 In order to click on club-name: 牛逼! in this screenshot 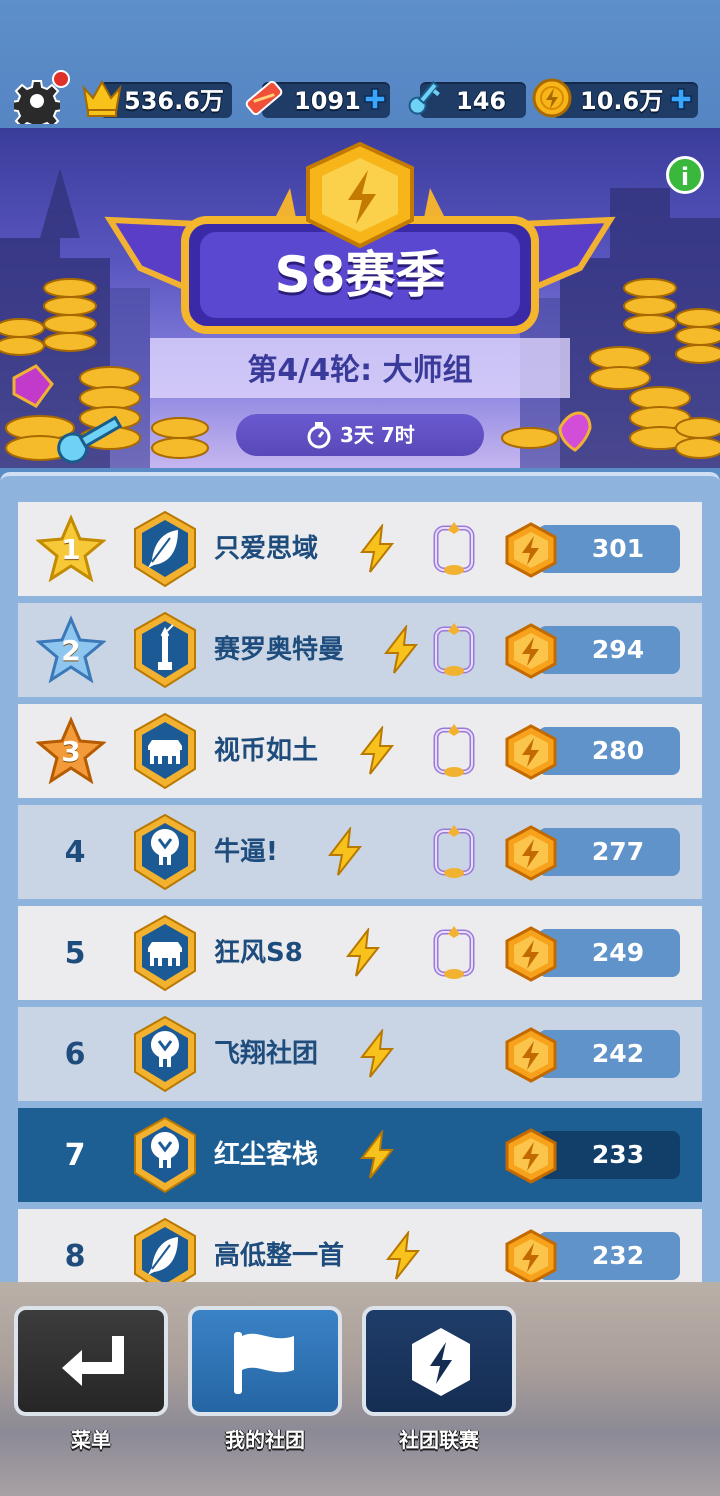, I will do `click(246, 852)`.